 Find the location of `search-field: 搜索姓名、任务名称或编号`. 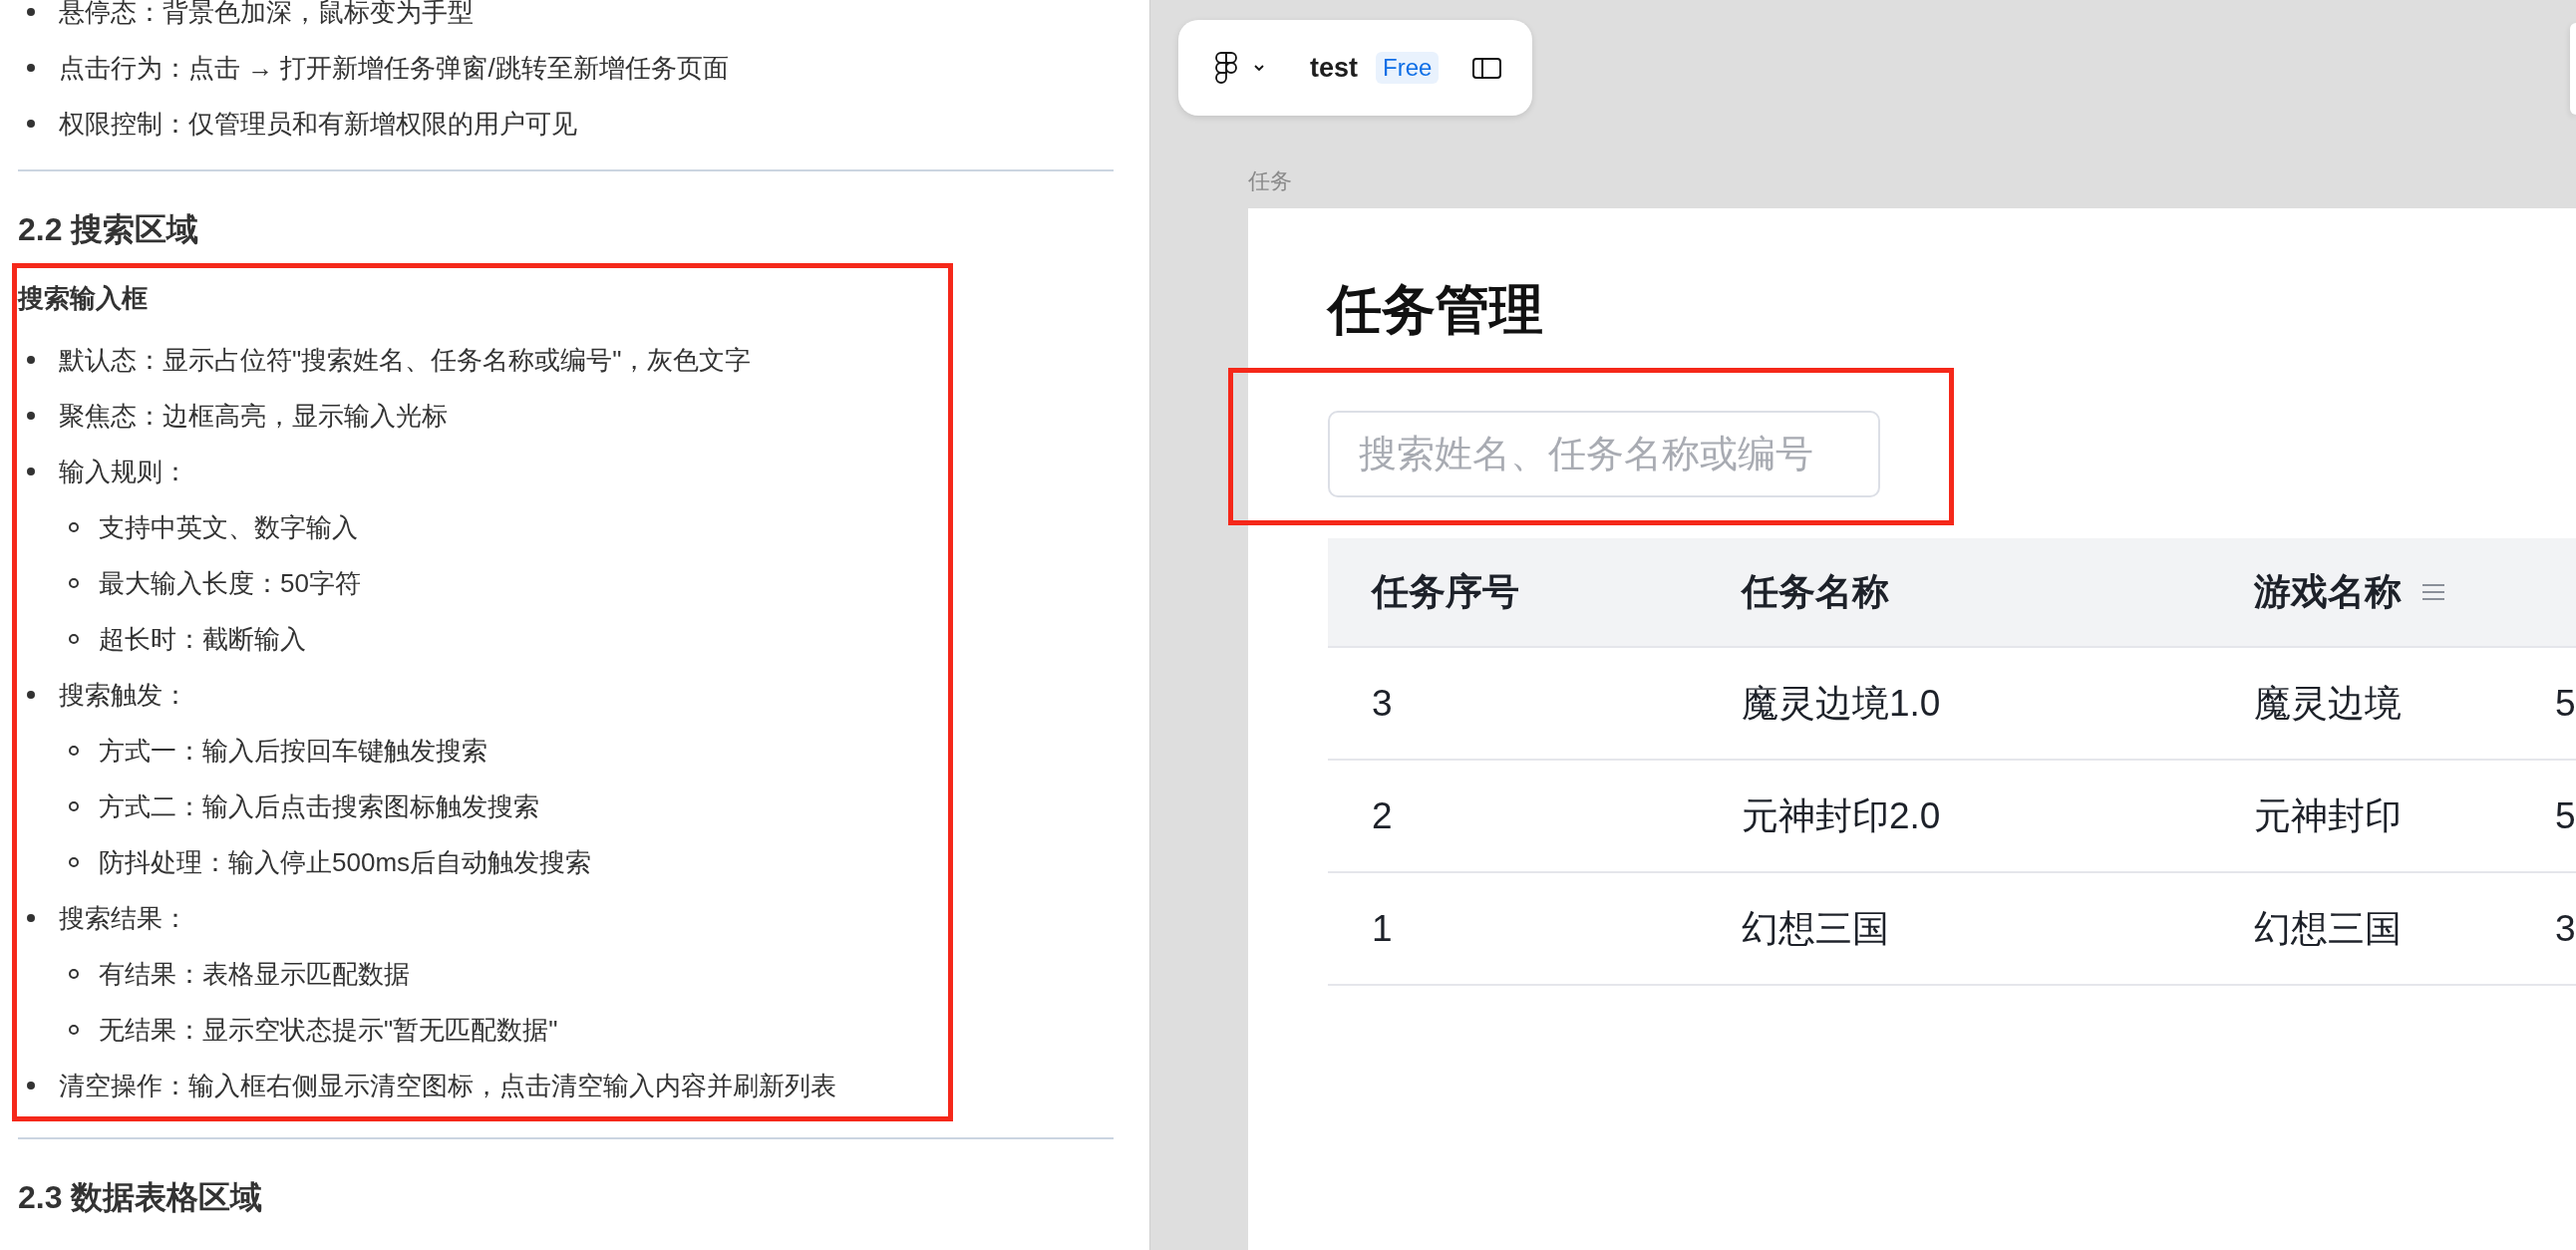

search-field: 搜索姓名、任务名称或编号 is located at coordinates (1604, 454).